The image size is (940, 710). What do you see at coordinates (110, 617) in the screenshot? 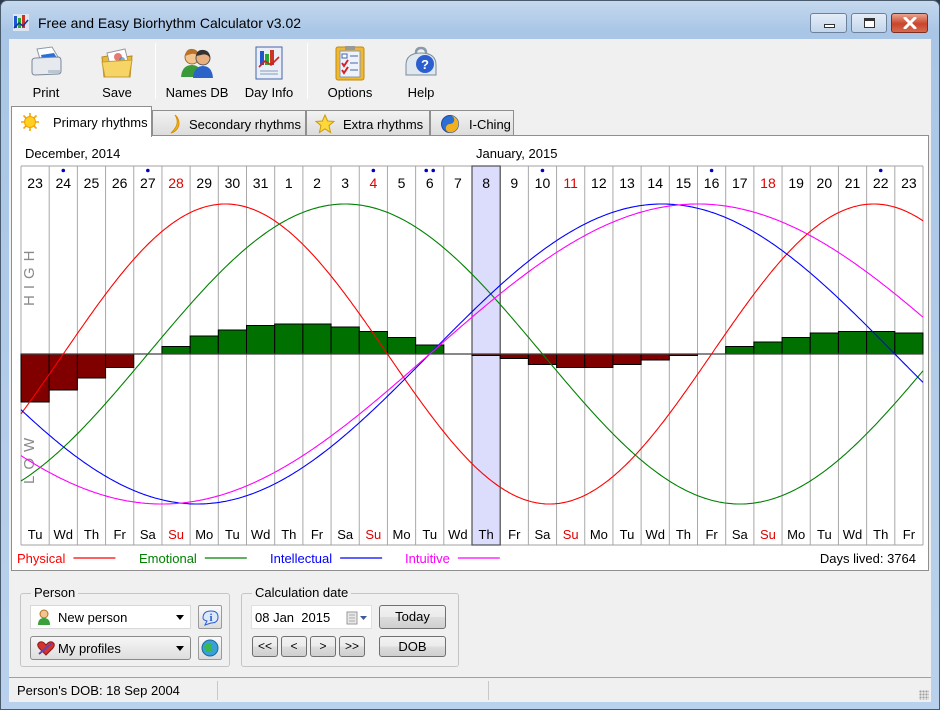
I see `person-select: New person` at bounding box center [110, 617].